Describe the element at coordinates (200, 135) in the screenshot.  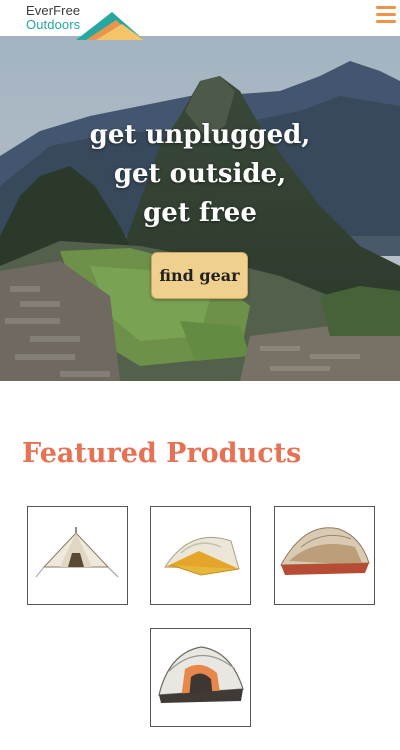
I see `hero-headline-line-1: get unplugged,` at that location.